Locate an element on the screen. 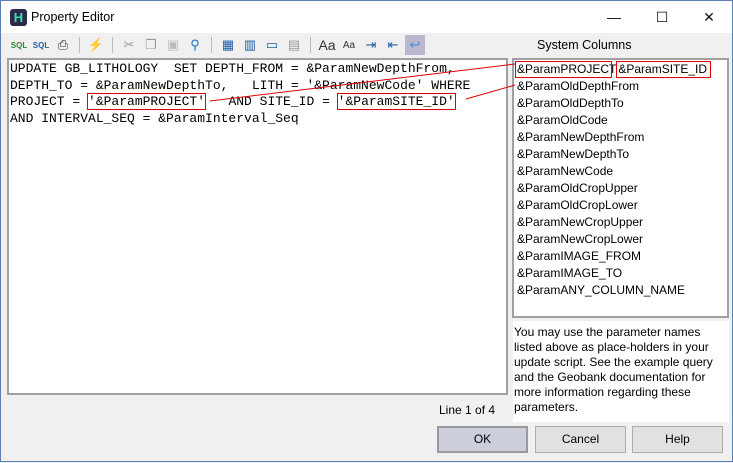  list-item: &ParamIMAGE_TO is located at coordinates (620, 273).